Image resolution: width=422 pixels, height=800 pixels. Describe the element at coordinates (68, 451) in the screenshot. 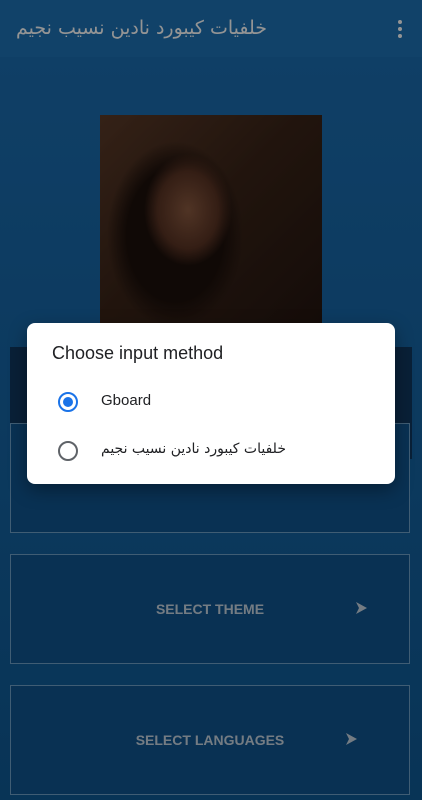

I see `radio-unselected-icon` at that location.